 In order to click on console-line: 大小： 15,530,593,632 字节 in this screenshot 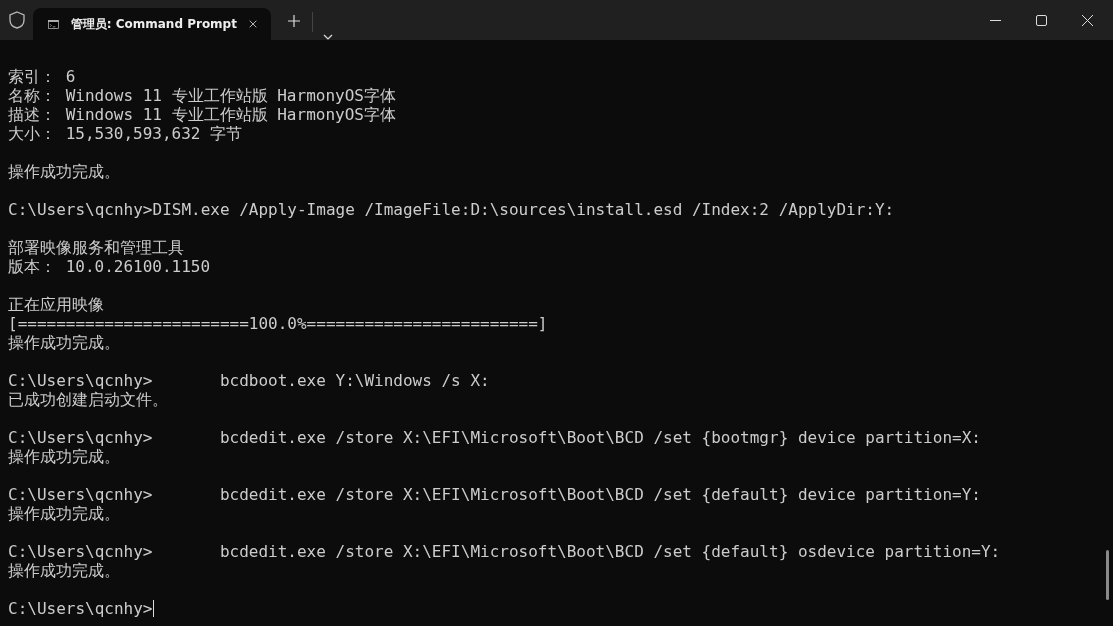, I will do `click(125, 133)`.